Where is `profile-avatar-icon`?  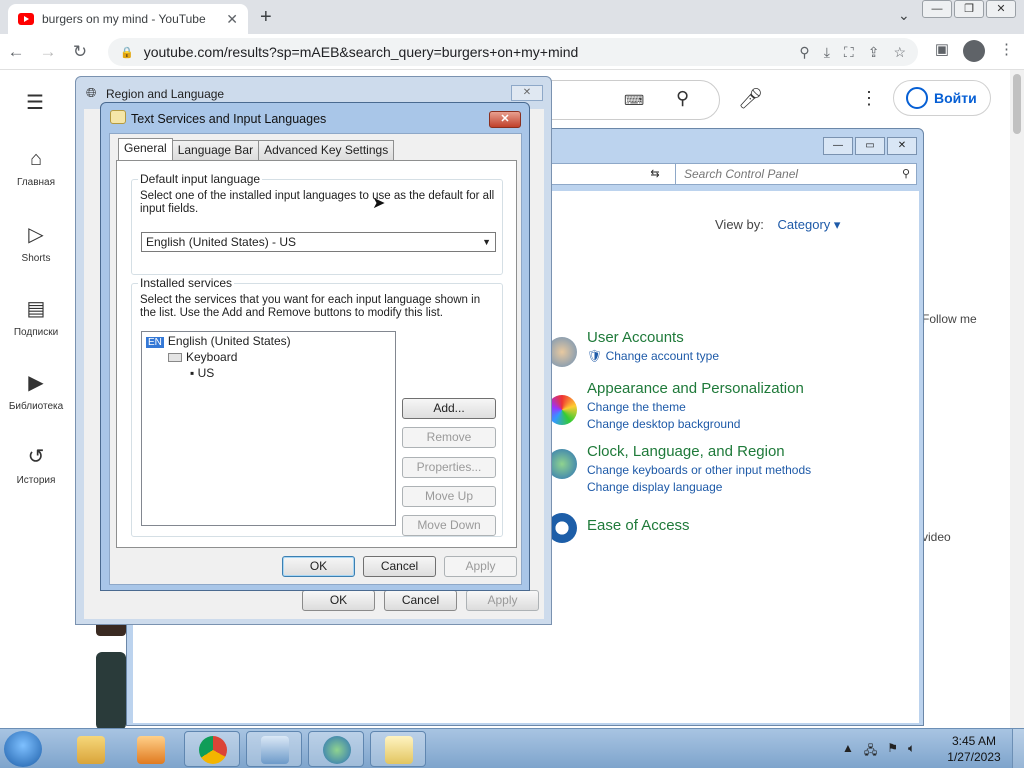
profile-avatar-icon is located at coordinates (974, 51).